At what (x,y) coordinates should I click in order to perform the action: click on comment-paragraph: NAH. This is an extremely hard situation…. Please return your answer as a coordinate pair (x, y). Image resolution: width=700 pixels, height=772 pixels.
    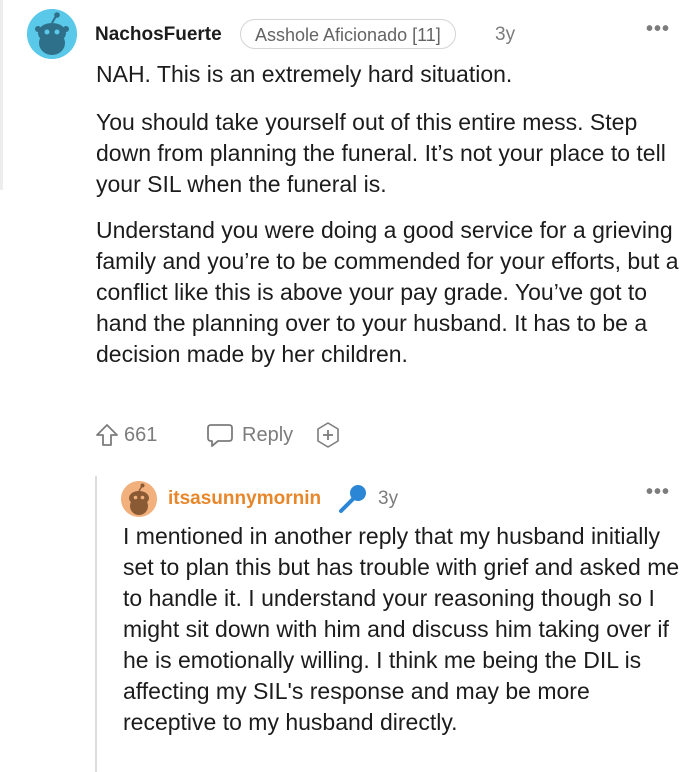
    Looking at the image, I should click on (396, 74).